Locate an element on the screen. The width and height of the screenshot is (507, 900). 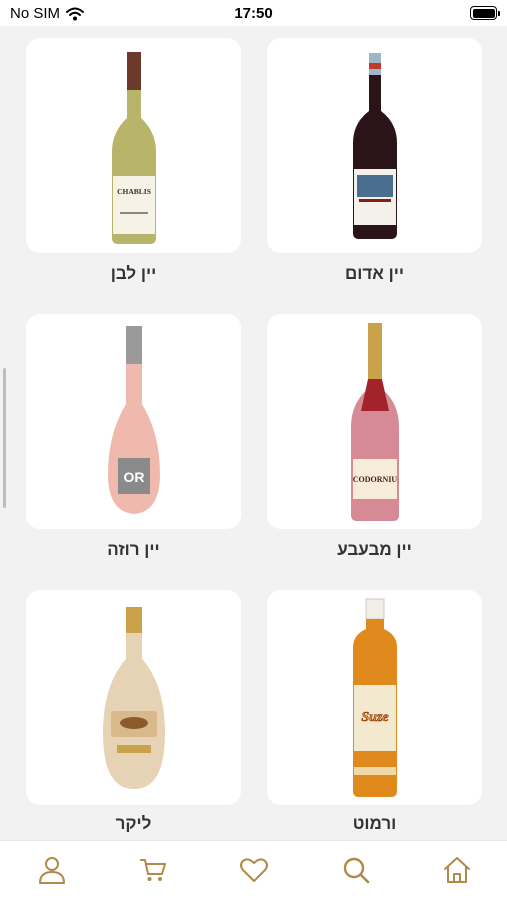
product-card-rose-wine: OR is located at coordinates (133, 421).